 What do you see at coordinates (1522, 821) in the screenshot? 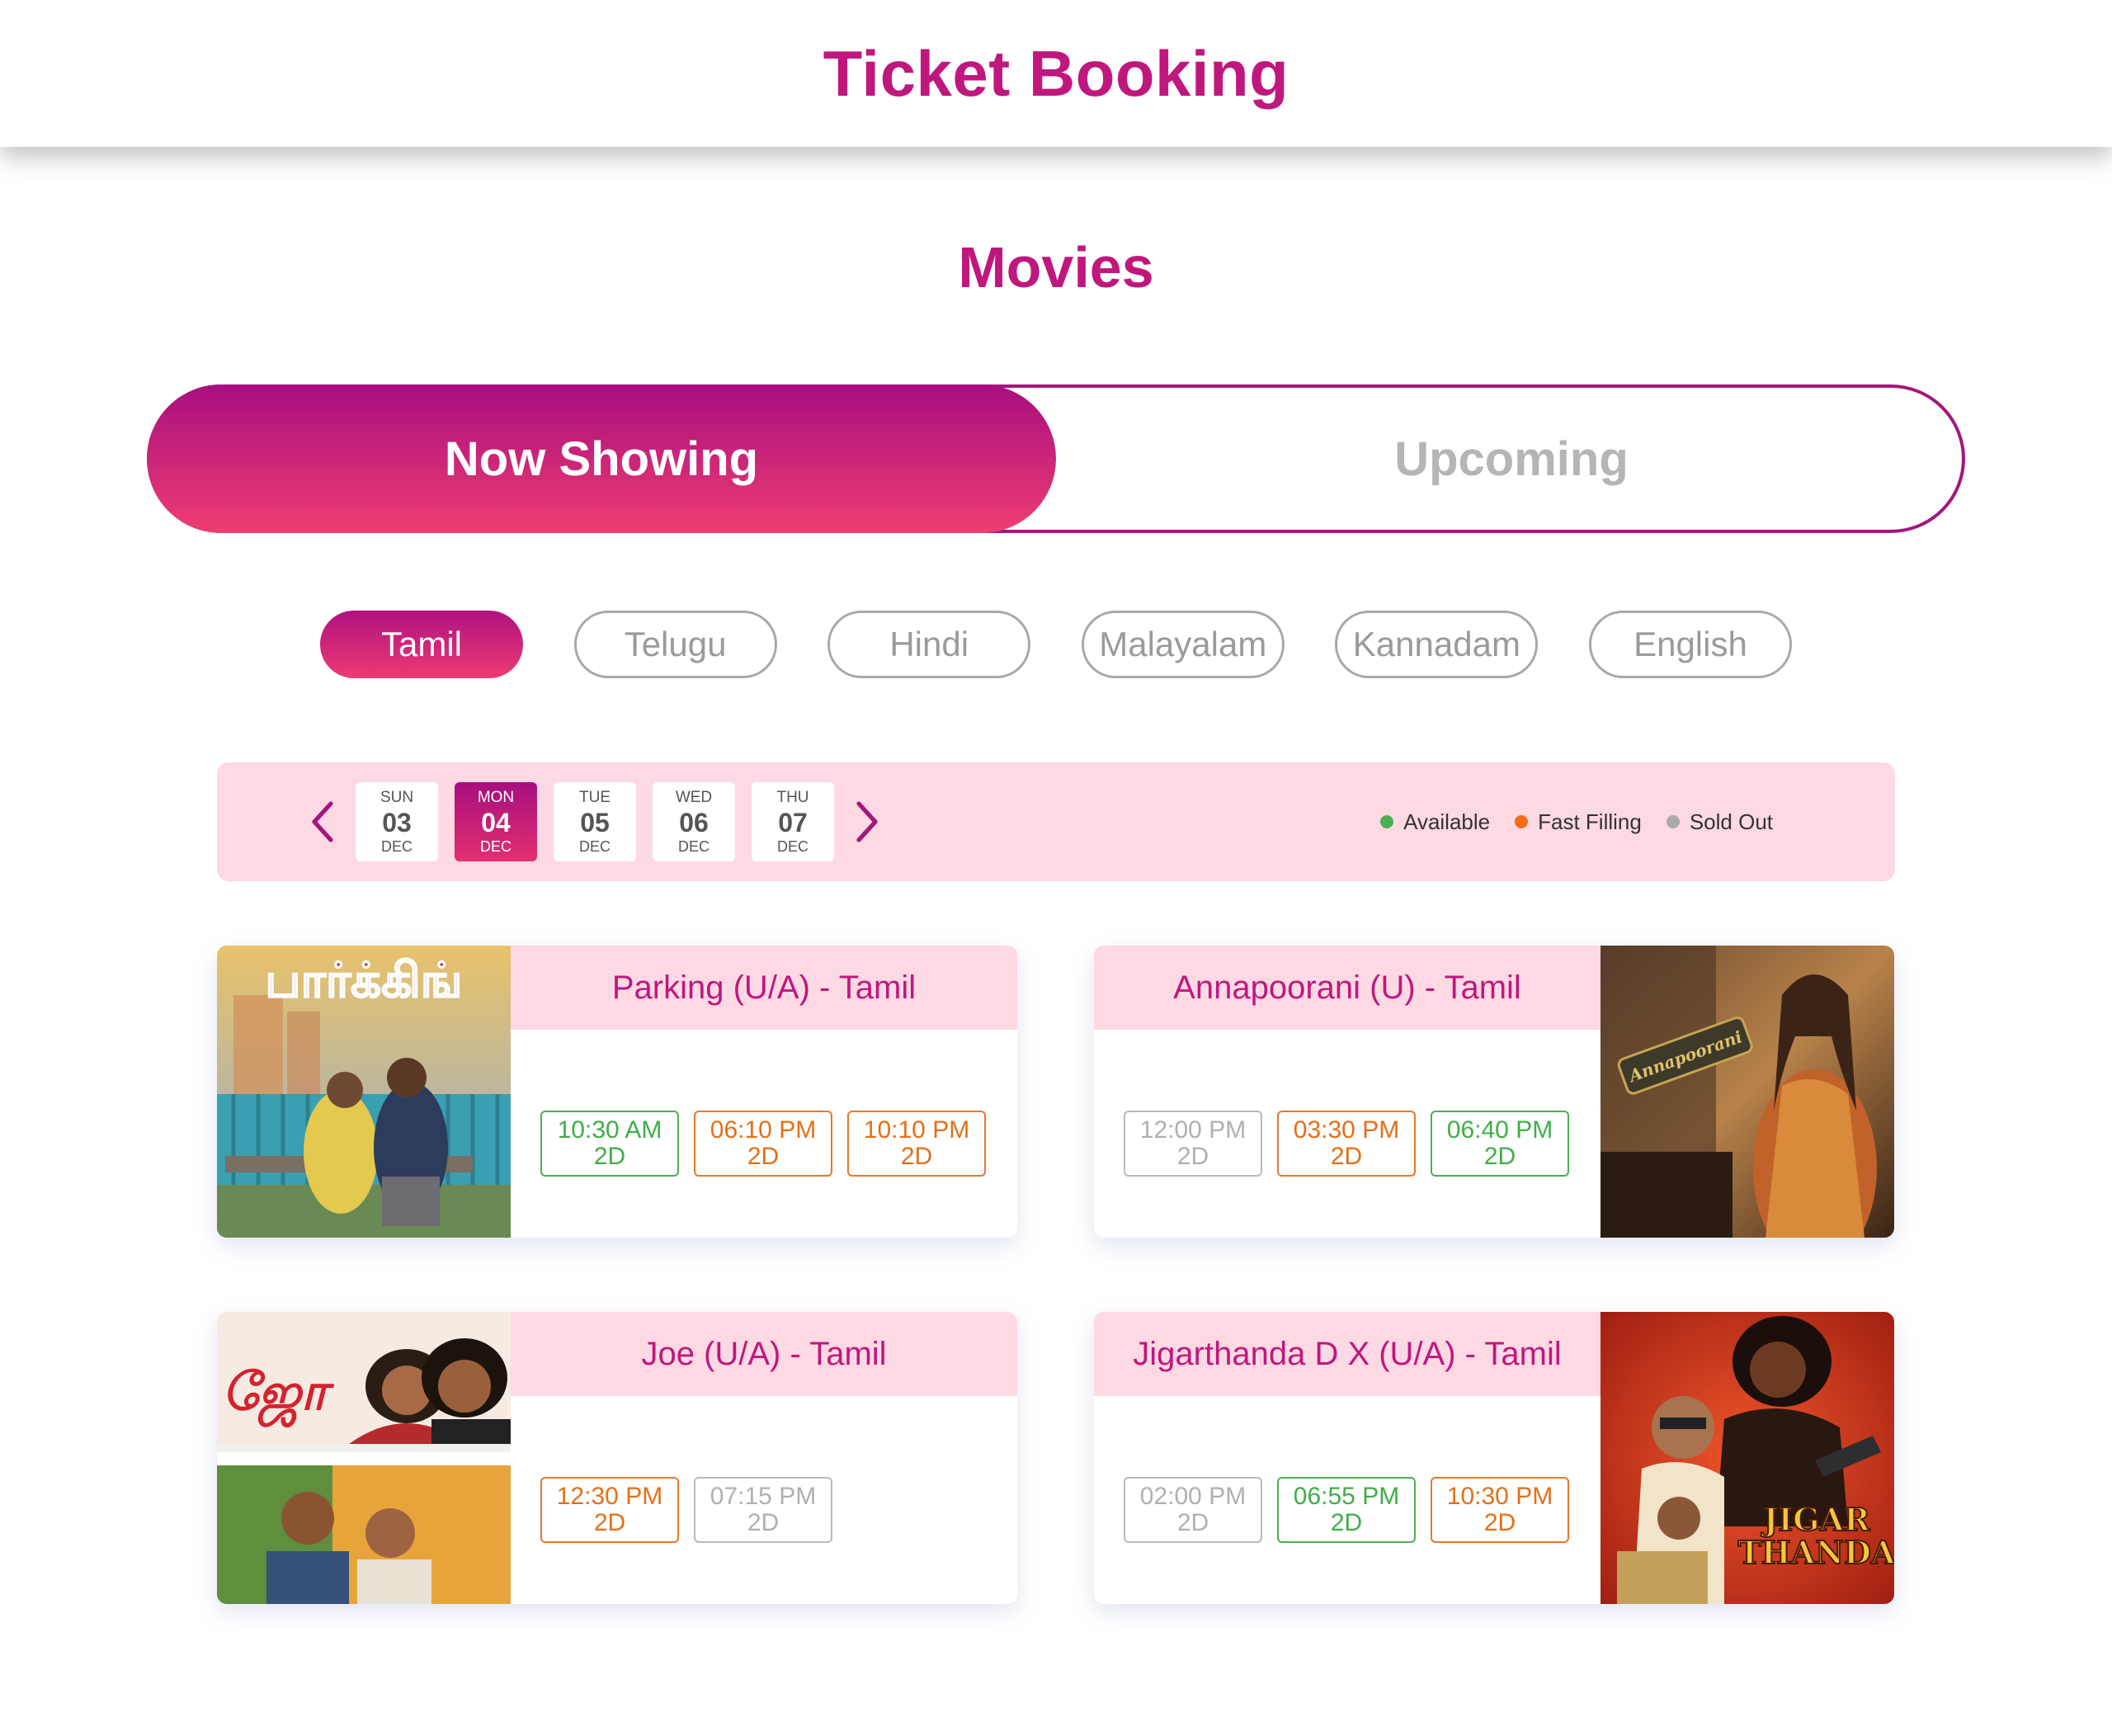
I see `fast-filling-dot-icon` at bounding box center [1522, 821].